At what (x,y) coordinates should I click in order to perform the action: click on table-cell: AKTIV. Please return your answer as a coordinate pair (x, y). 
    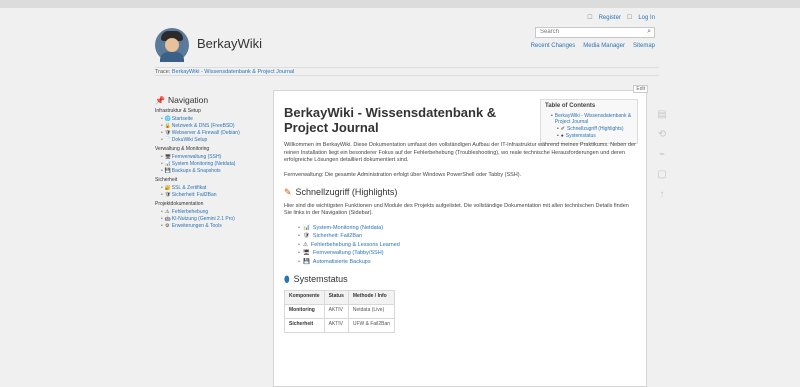
    Looking at the image, I should click on (336, 325).